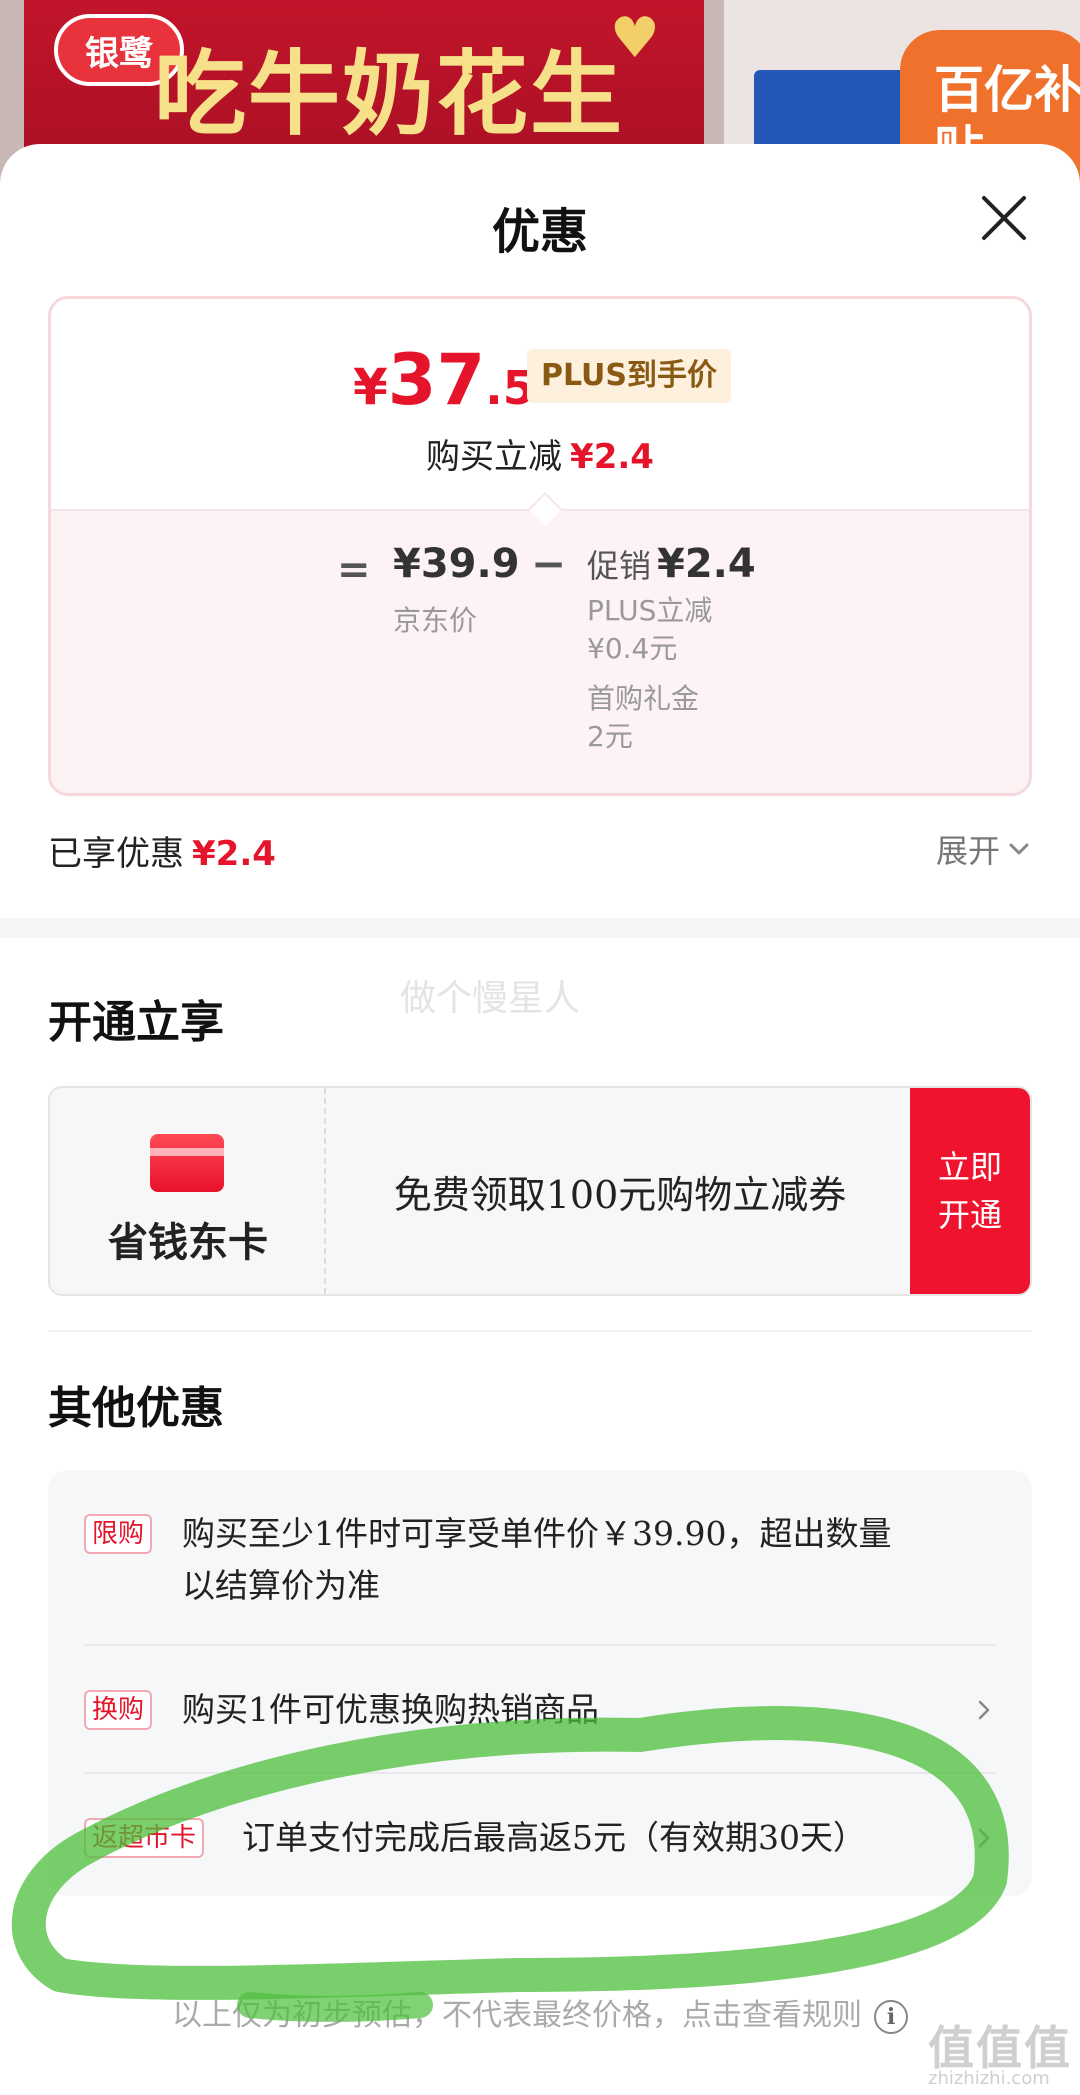 The width and height of the screenshot is (1080, 2095). I want to click on close-button, so click(1004, 218).